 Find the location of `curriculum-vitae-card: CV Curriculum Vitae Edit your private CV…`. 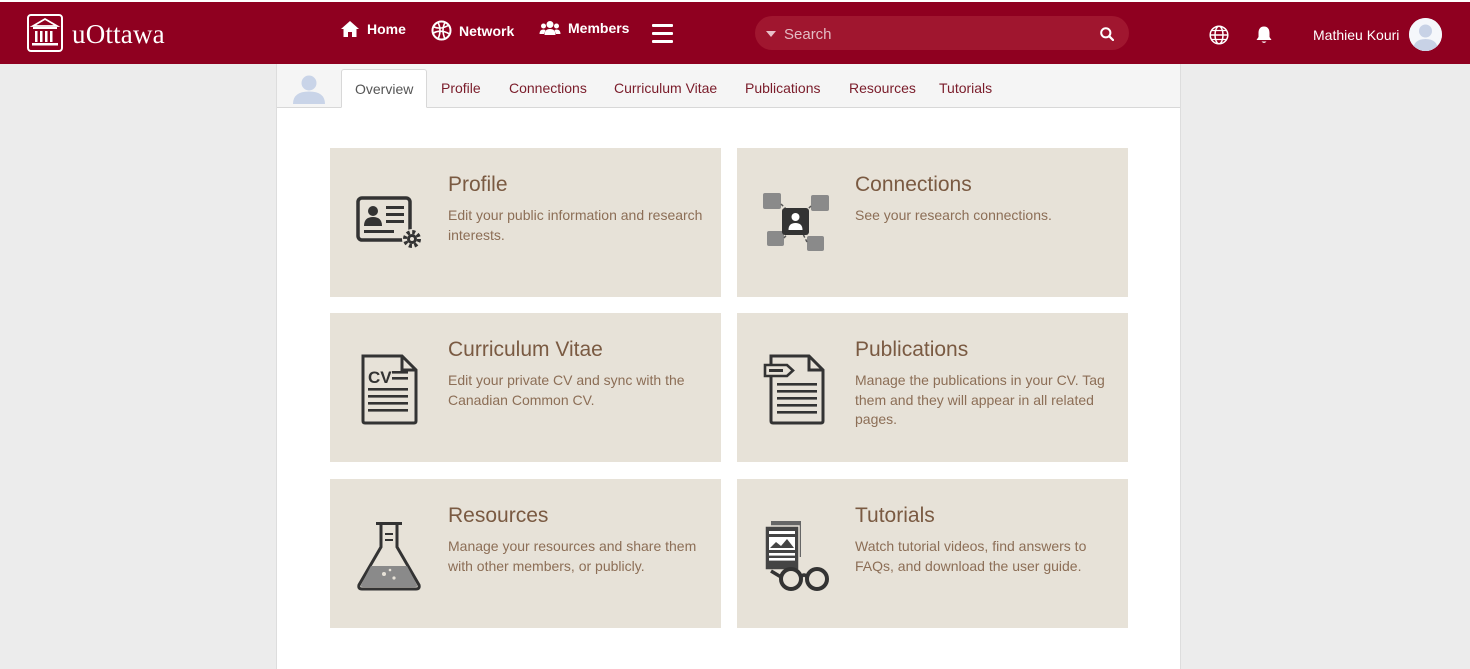

curriculum-vitae-card: CV Curriculum Vitae Edit your private CV… is located at coordinates (525, 387).